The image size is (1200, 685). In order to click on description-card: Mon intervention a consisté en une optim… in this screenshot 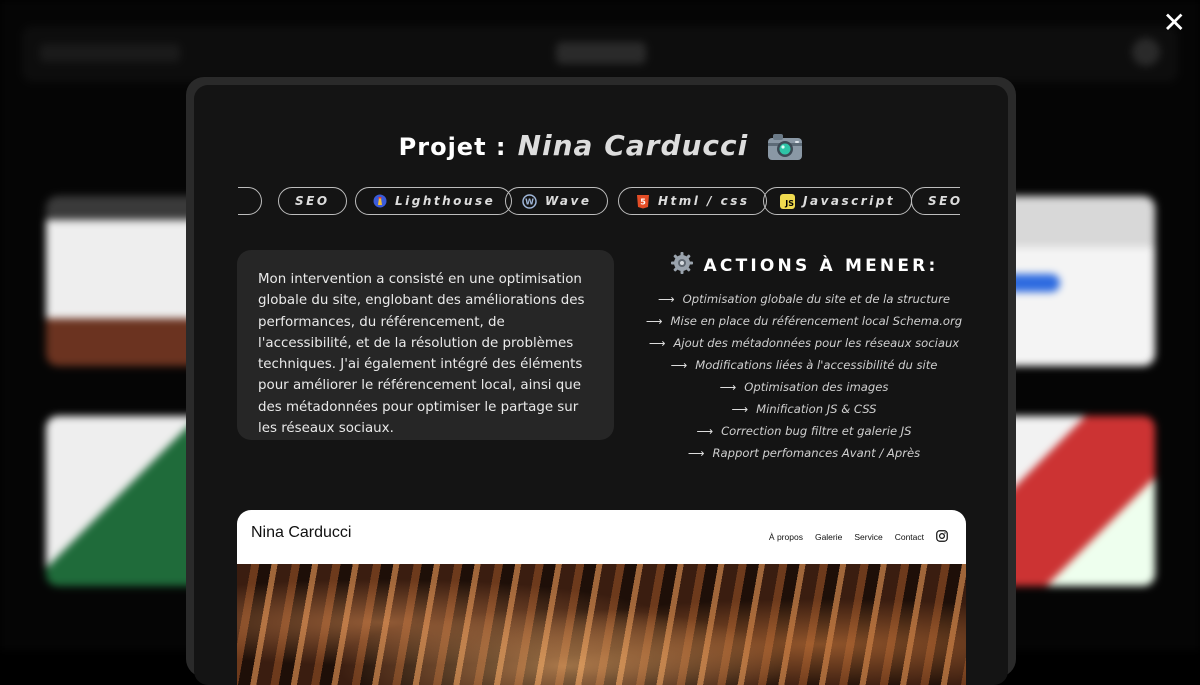, I will do `click(425, 345)`.